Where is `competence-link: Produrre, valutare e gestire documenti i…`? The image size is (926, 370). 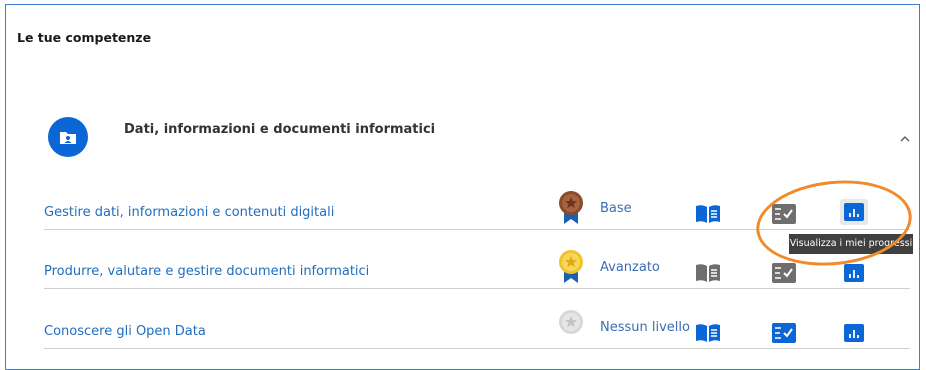
competence-link: Produrre, valutare e gestire documenti i… is located at coordinates (206, 271).